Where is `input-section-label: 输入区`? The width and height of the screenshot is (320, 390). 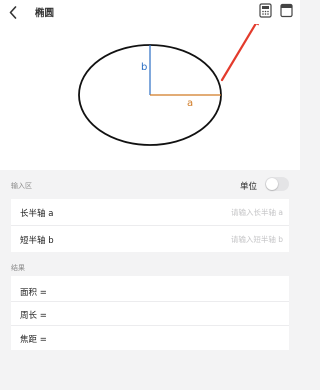 input-section-label: 输入区 is located at coordinates (21, 186).